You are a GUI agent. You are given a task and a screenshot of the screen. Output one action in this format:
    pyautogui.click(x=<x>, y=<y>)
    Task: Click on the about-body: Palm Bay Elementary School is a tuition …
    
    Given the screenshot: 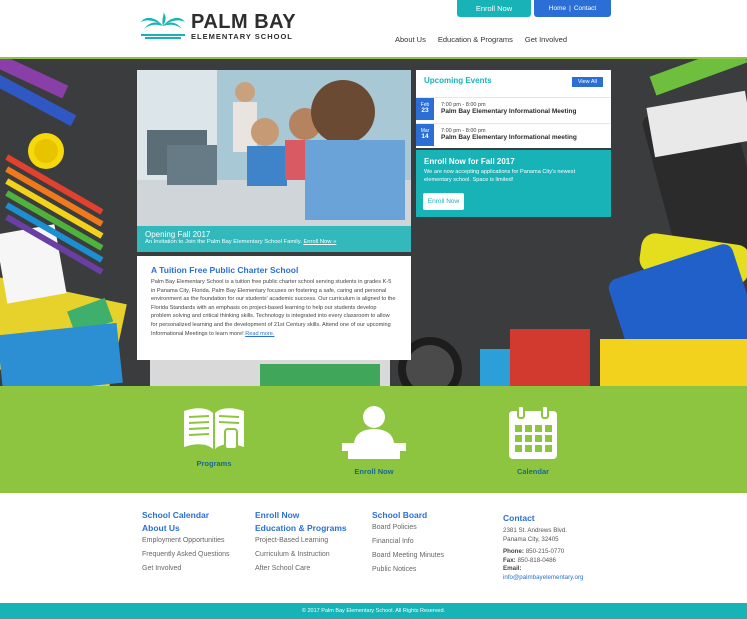 What is the action you would take?
    pyautogui.click(x=273, y=308)
    